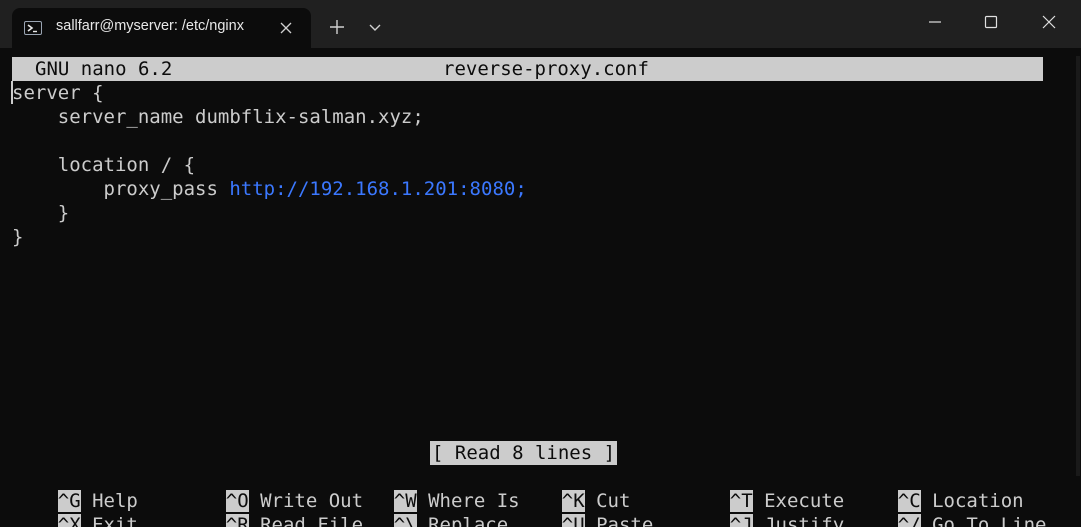 The height and width of the screenshot is (527, 1081). What do you see at coordinates (524, 453) in the screenshot?
I see `status-message: [ Read 8 lines ]` at bounding box center [524, 453].